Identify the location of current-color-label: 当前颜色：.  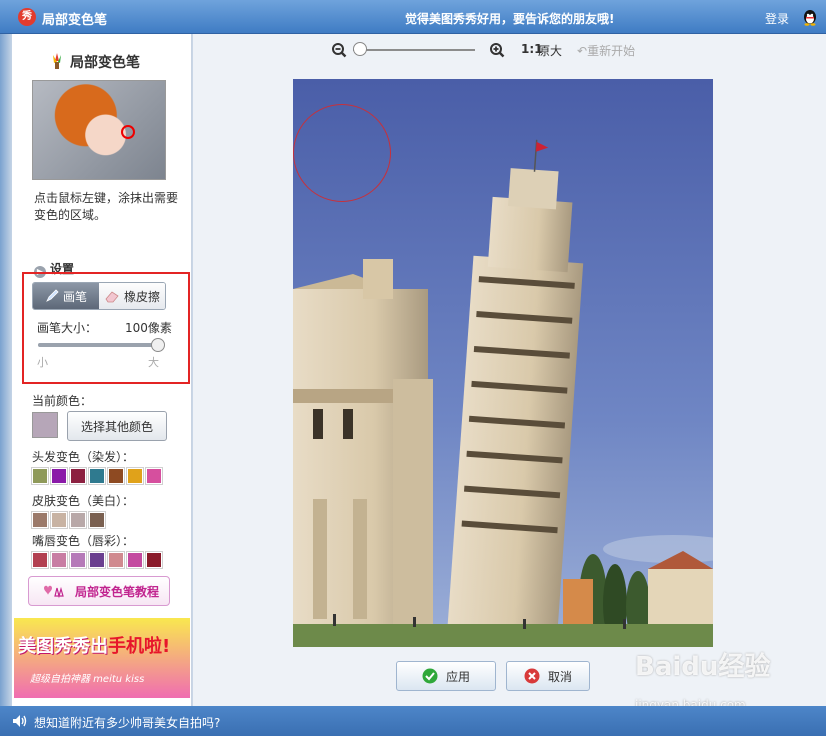
(62, 401).